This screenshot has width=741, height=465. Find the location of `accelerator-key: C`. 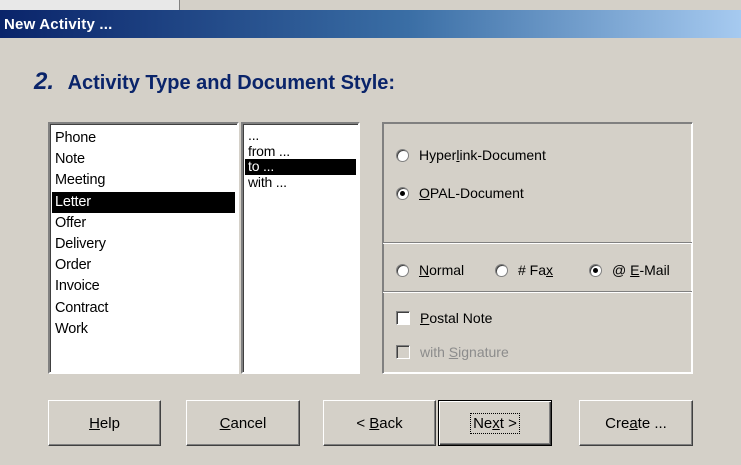

accelerator-key: C is located at coordinates (225, 423).